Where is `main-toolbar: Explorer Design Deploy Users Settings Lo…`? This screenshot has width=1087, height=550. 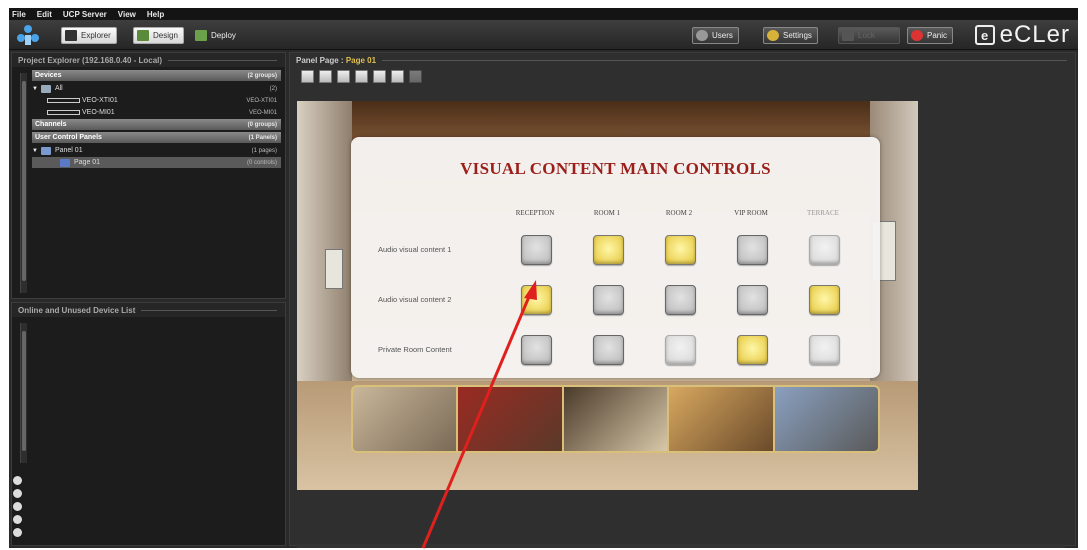 main-toolbar: Explorer Design Deploy Users Settings Lo… is located at coordinates (543, 35).